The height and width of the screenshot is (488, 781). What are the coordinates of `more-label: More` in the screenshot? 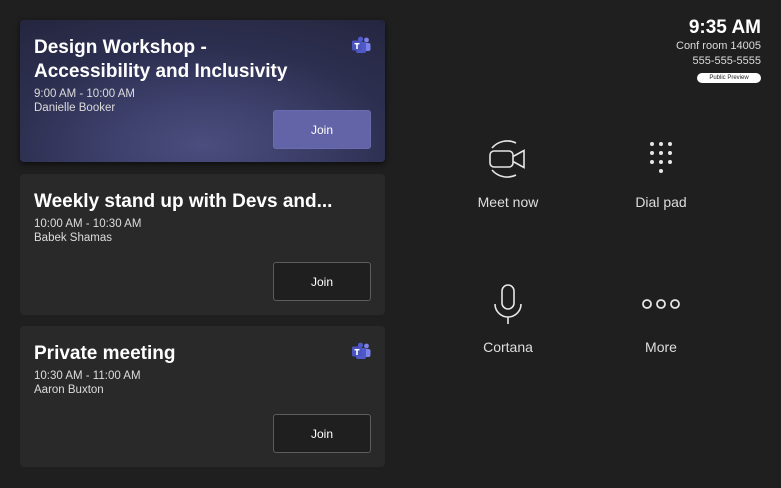 It's located at (661, 347).